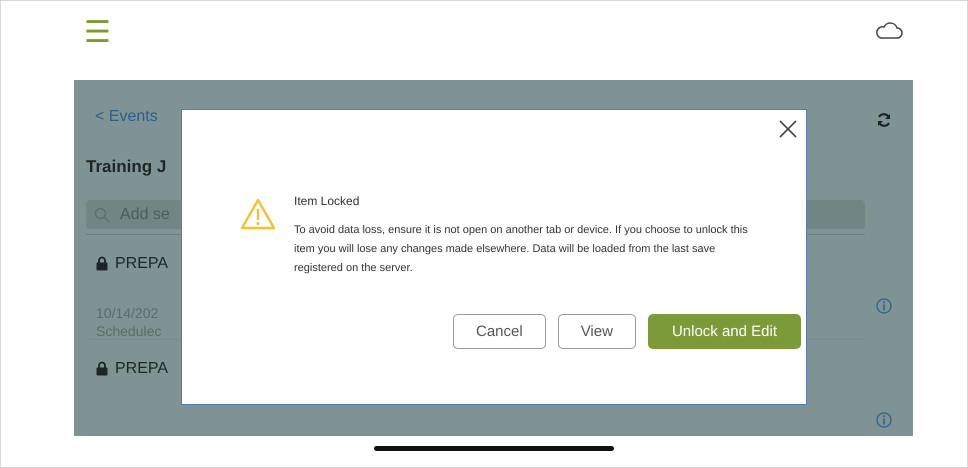 This screenshot has width=968, height=468. Describe the element at coordinates (788, 129) in the screenshot. I see `close-icon` at that location.